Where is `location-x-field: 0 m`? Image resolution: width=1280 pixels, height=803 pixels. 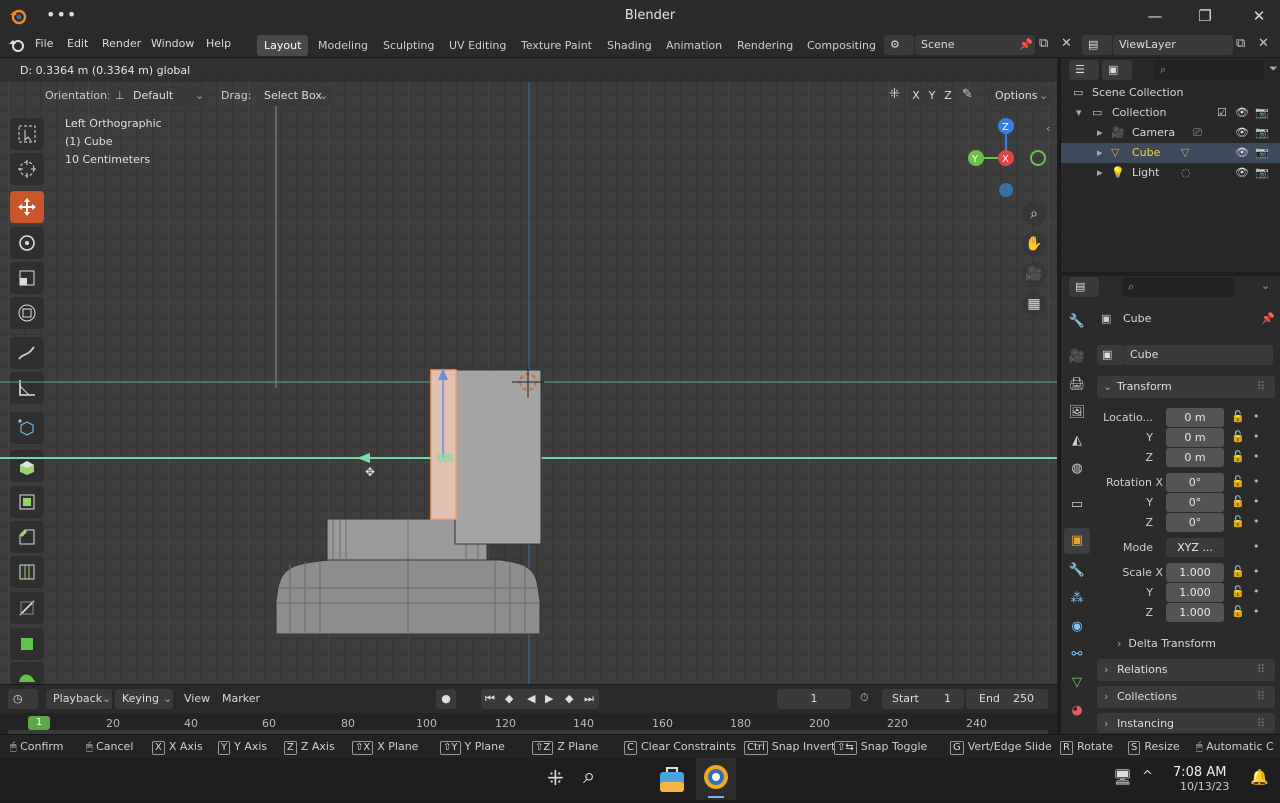
location-x-field: 0 m is located at coordinates (1195, 417).